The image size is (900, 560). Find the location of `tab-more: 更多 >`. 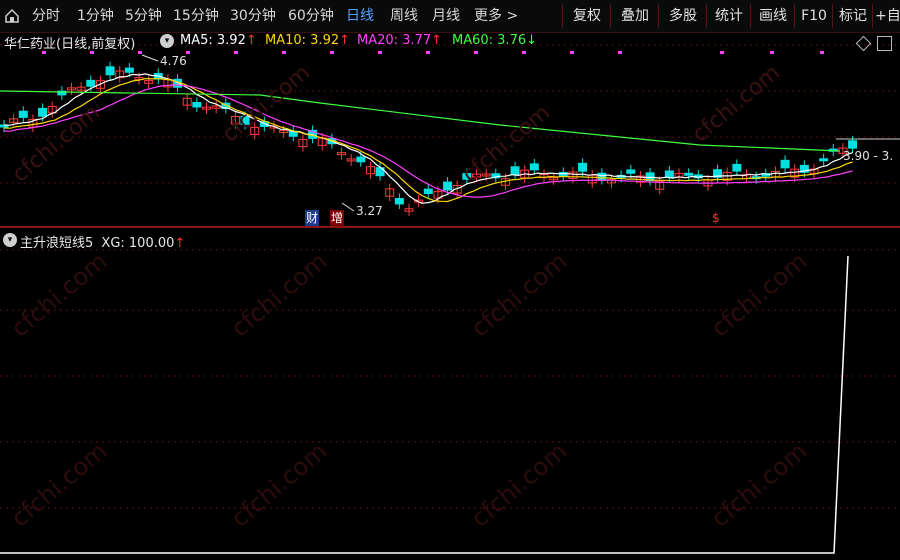

tab-more: 更多 > is located at coordinates (496, 16).